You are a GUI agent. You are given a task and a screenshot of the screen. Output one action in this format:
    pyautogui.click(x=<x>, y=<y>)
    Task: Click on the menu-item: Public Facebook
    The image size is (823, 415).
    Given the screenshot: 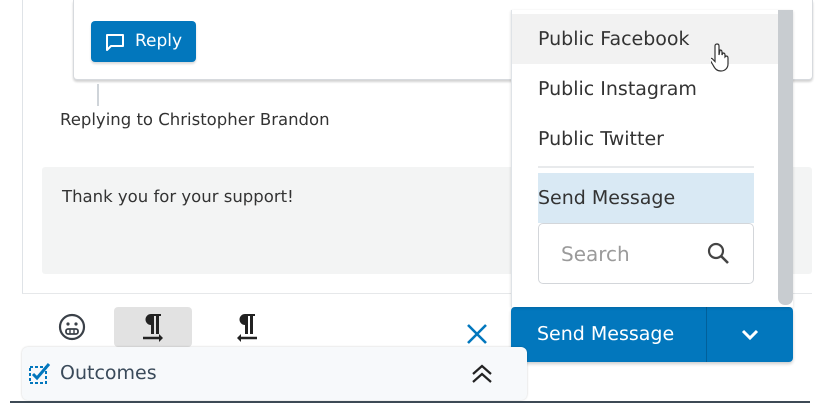 What is the action you would take?
    pyautogui.click(x=645, y=39)
    